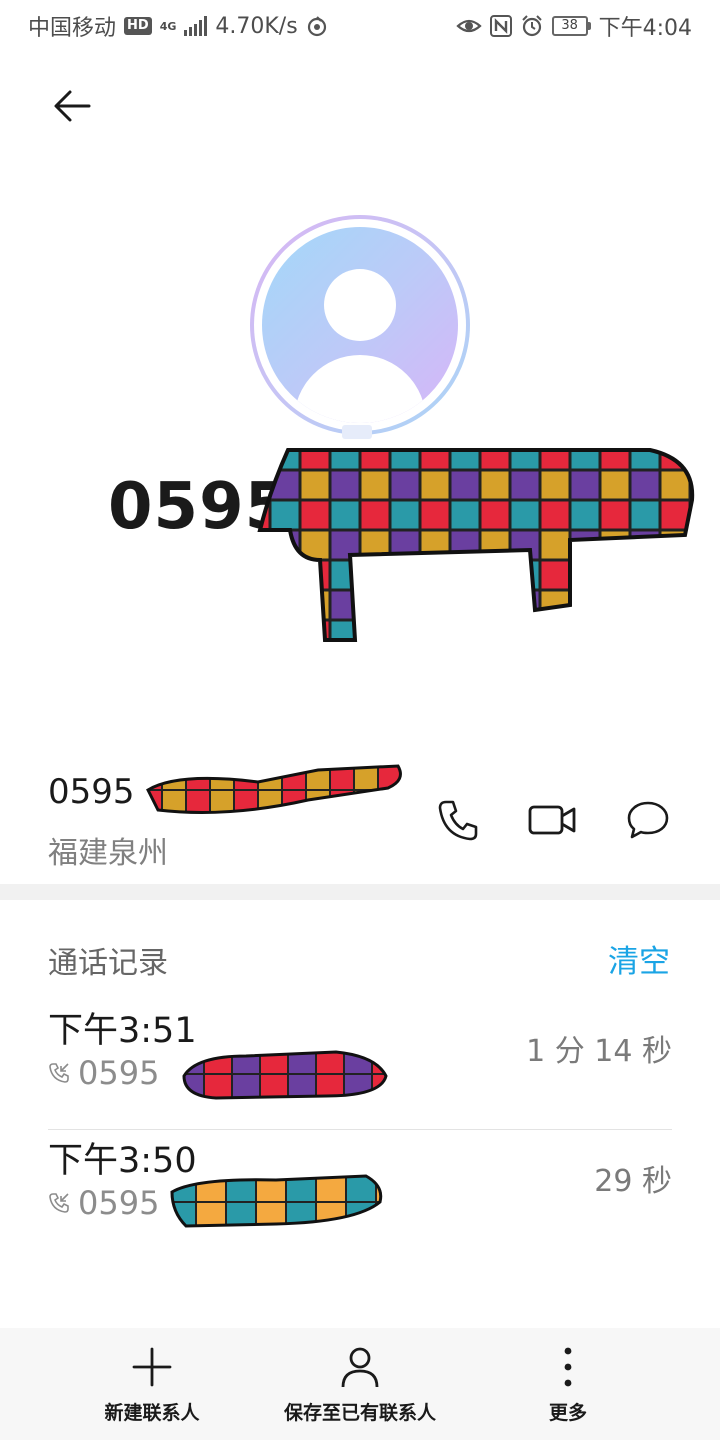 The image size is (720, 1440). Describe the element at coordinates (639, 958) in the screenshot. I see `clear-call-log-button: 清空` at that location.